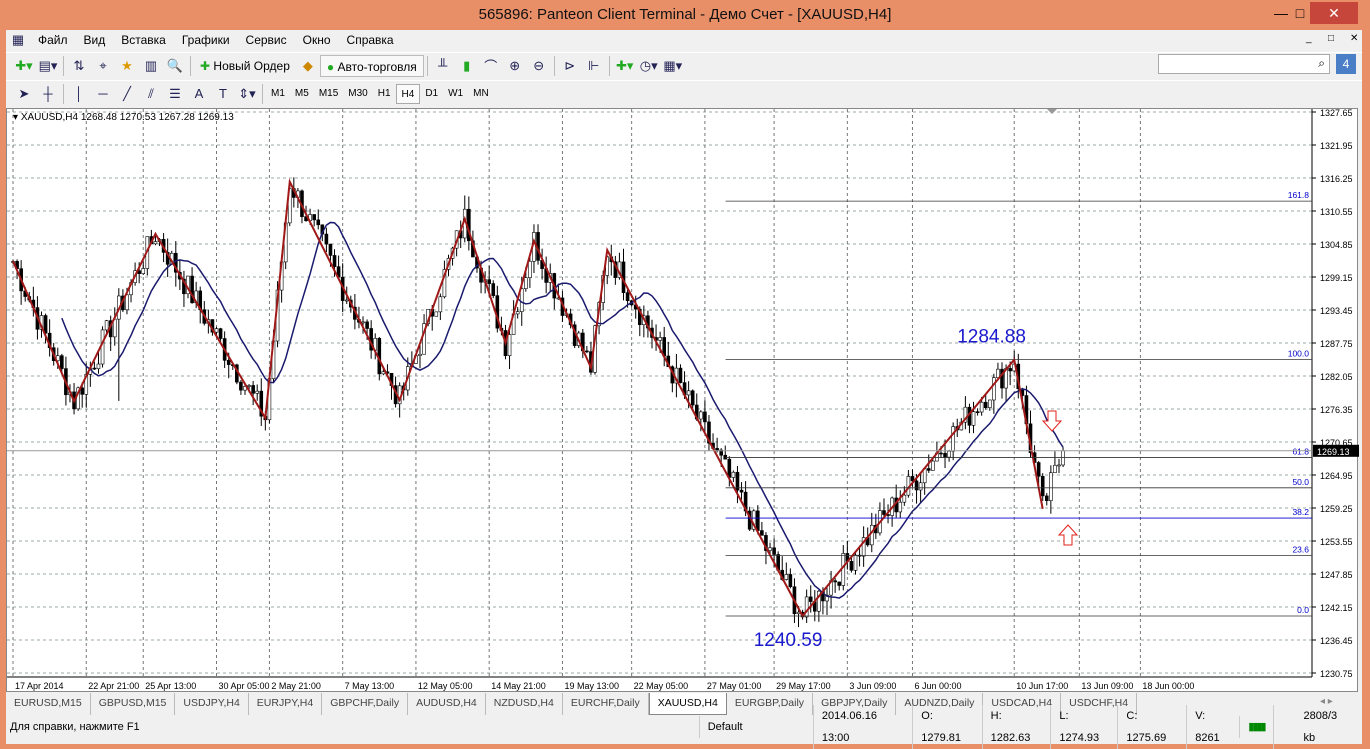 The width and height of the screenshot is (1370, 749). What do you see at coordinates (103, 66) in the screenshot?
I see `data-window-icon: ⌖` at bounding box center [103, 66].